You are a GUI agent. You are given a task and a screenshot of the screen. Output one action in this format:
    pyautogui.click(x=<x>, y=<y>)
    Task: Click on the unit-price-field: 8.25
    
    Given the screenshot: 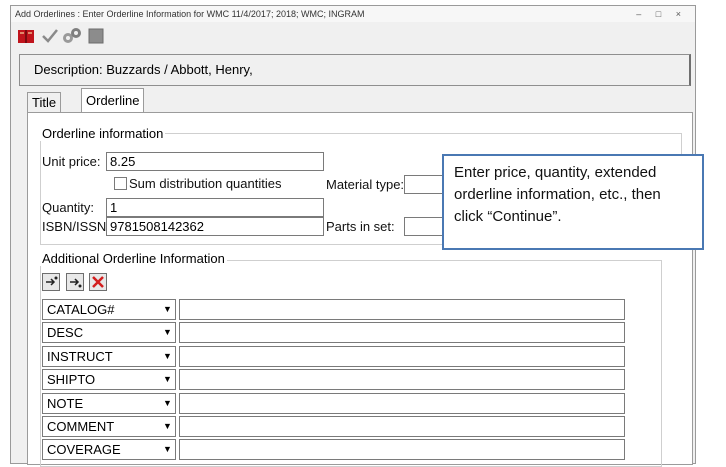 What is the action you would take?
    pyautogui.click(x=215, y=161)
    